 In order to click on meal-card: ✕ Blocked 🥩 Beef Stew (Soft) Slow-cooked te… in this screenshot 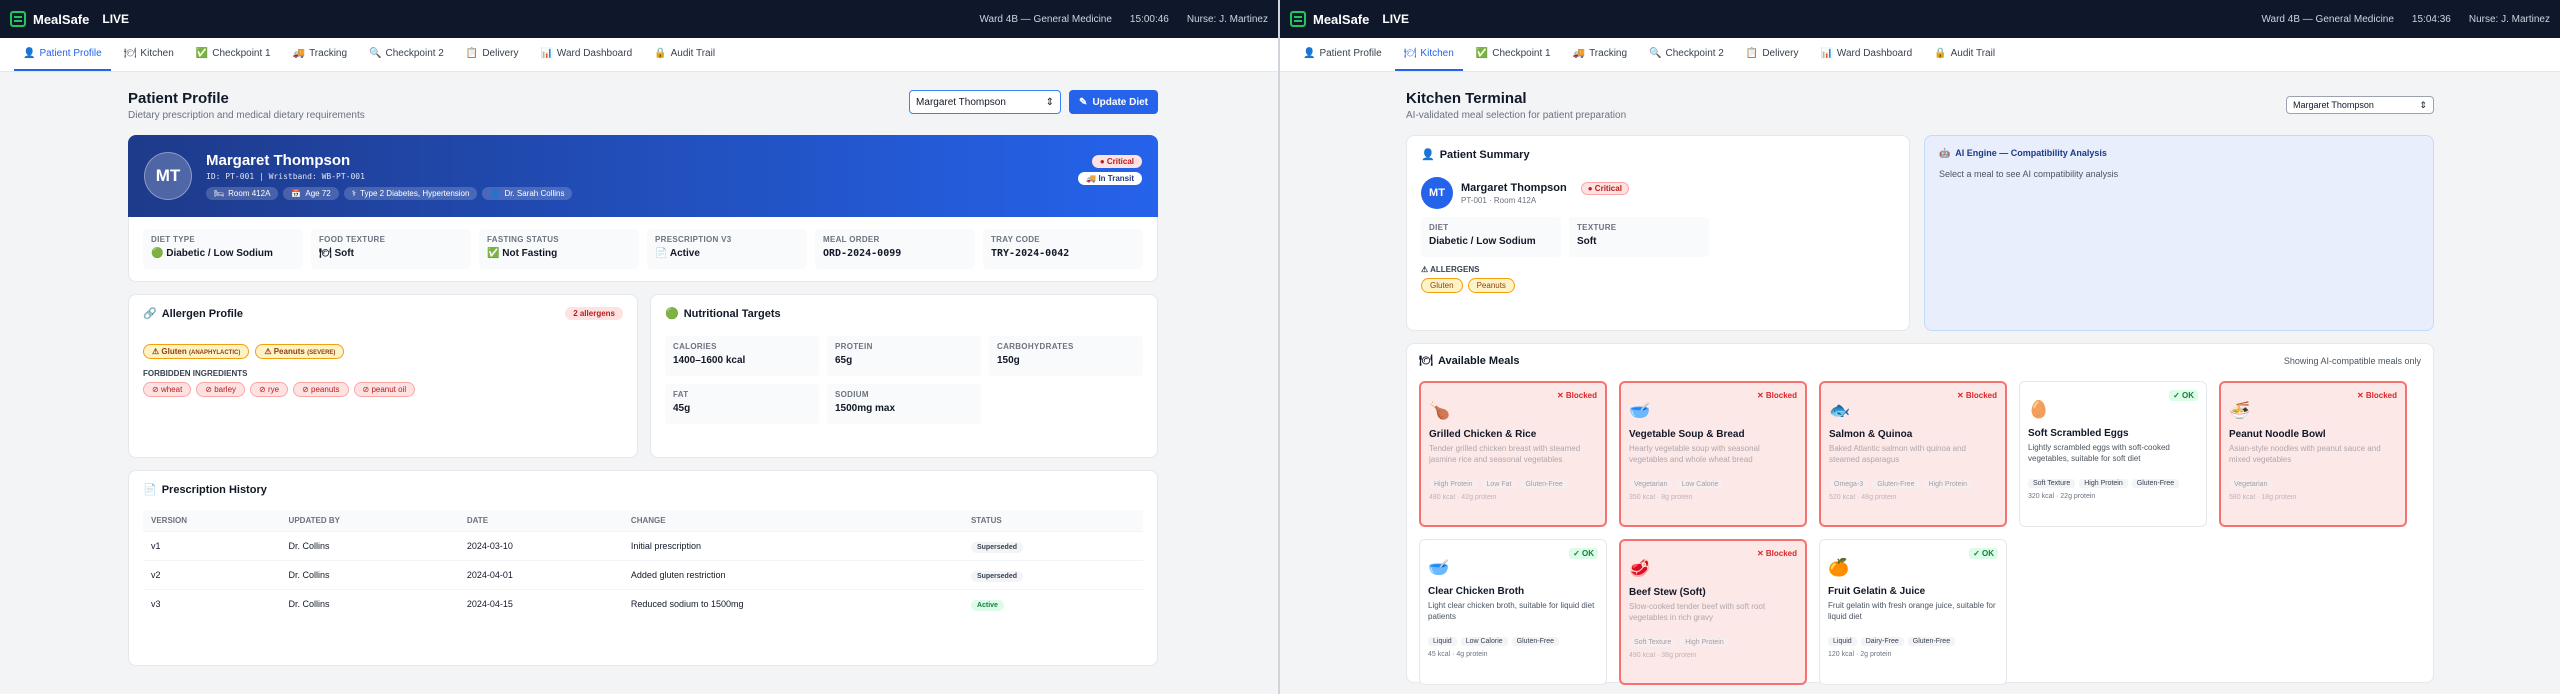, I will do `click(1713, 612)`.